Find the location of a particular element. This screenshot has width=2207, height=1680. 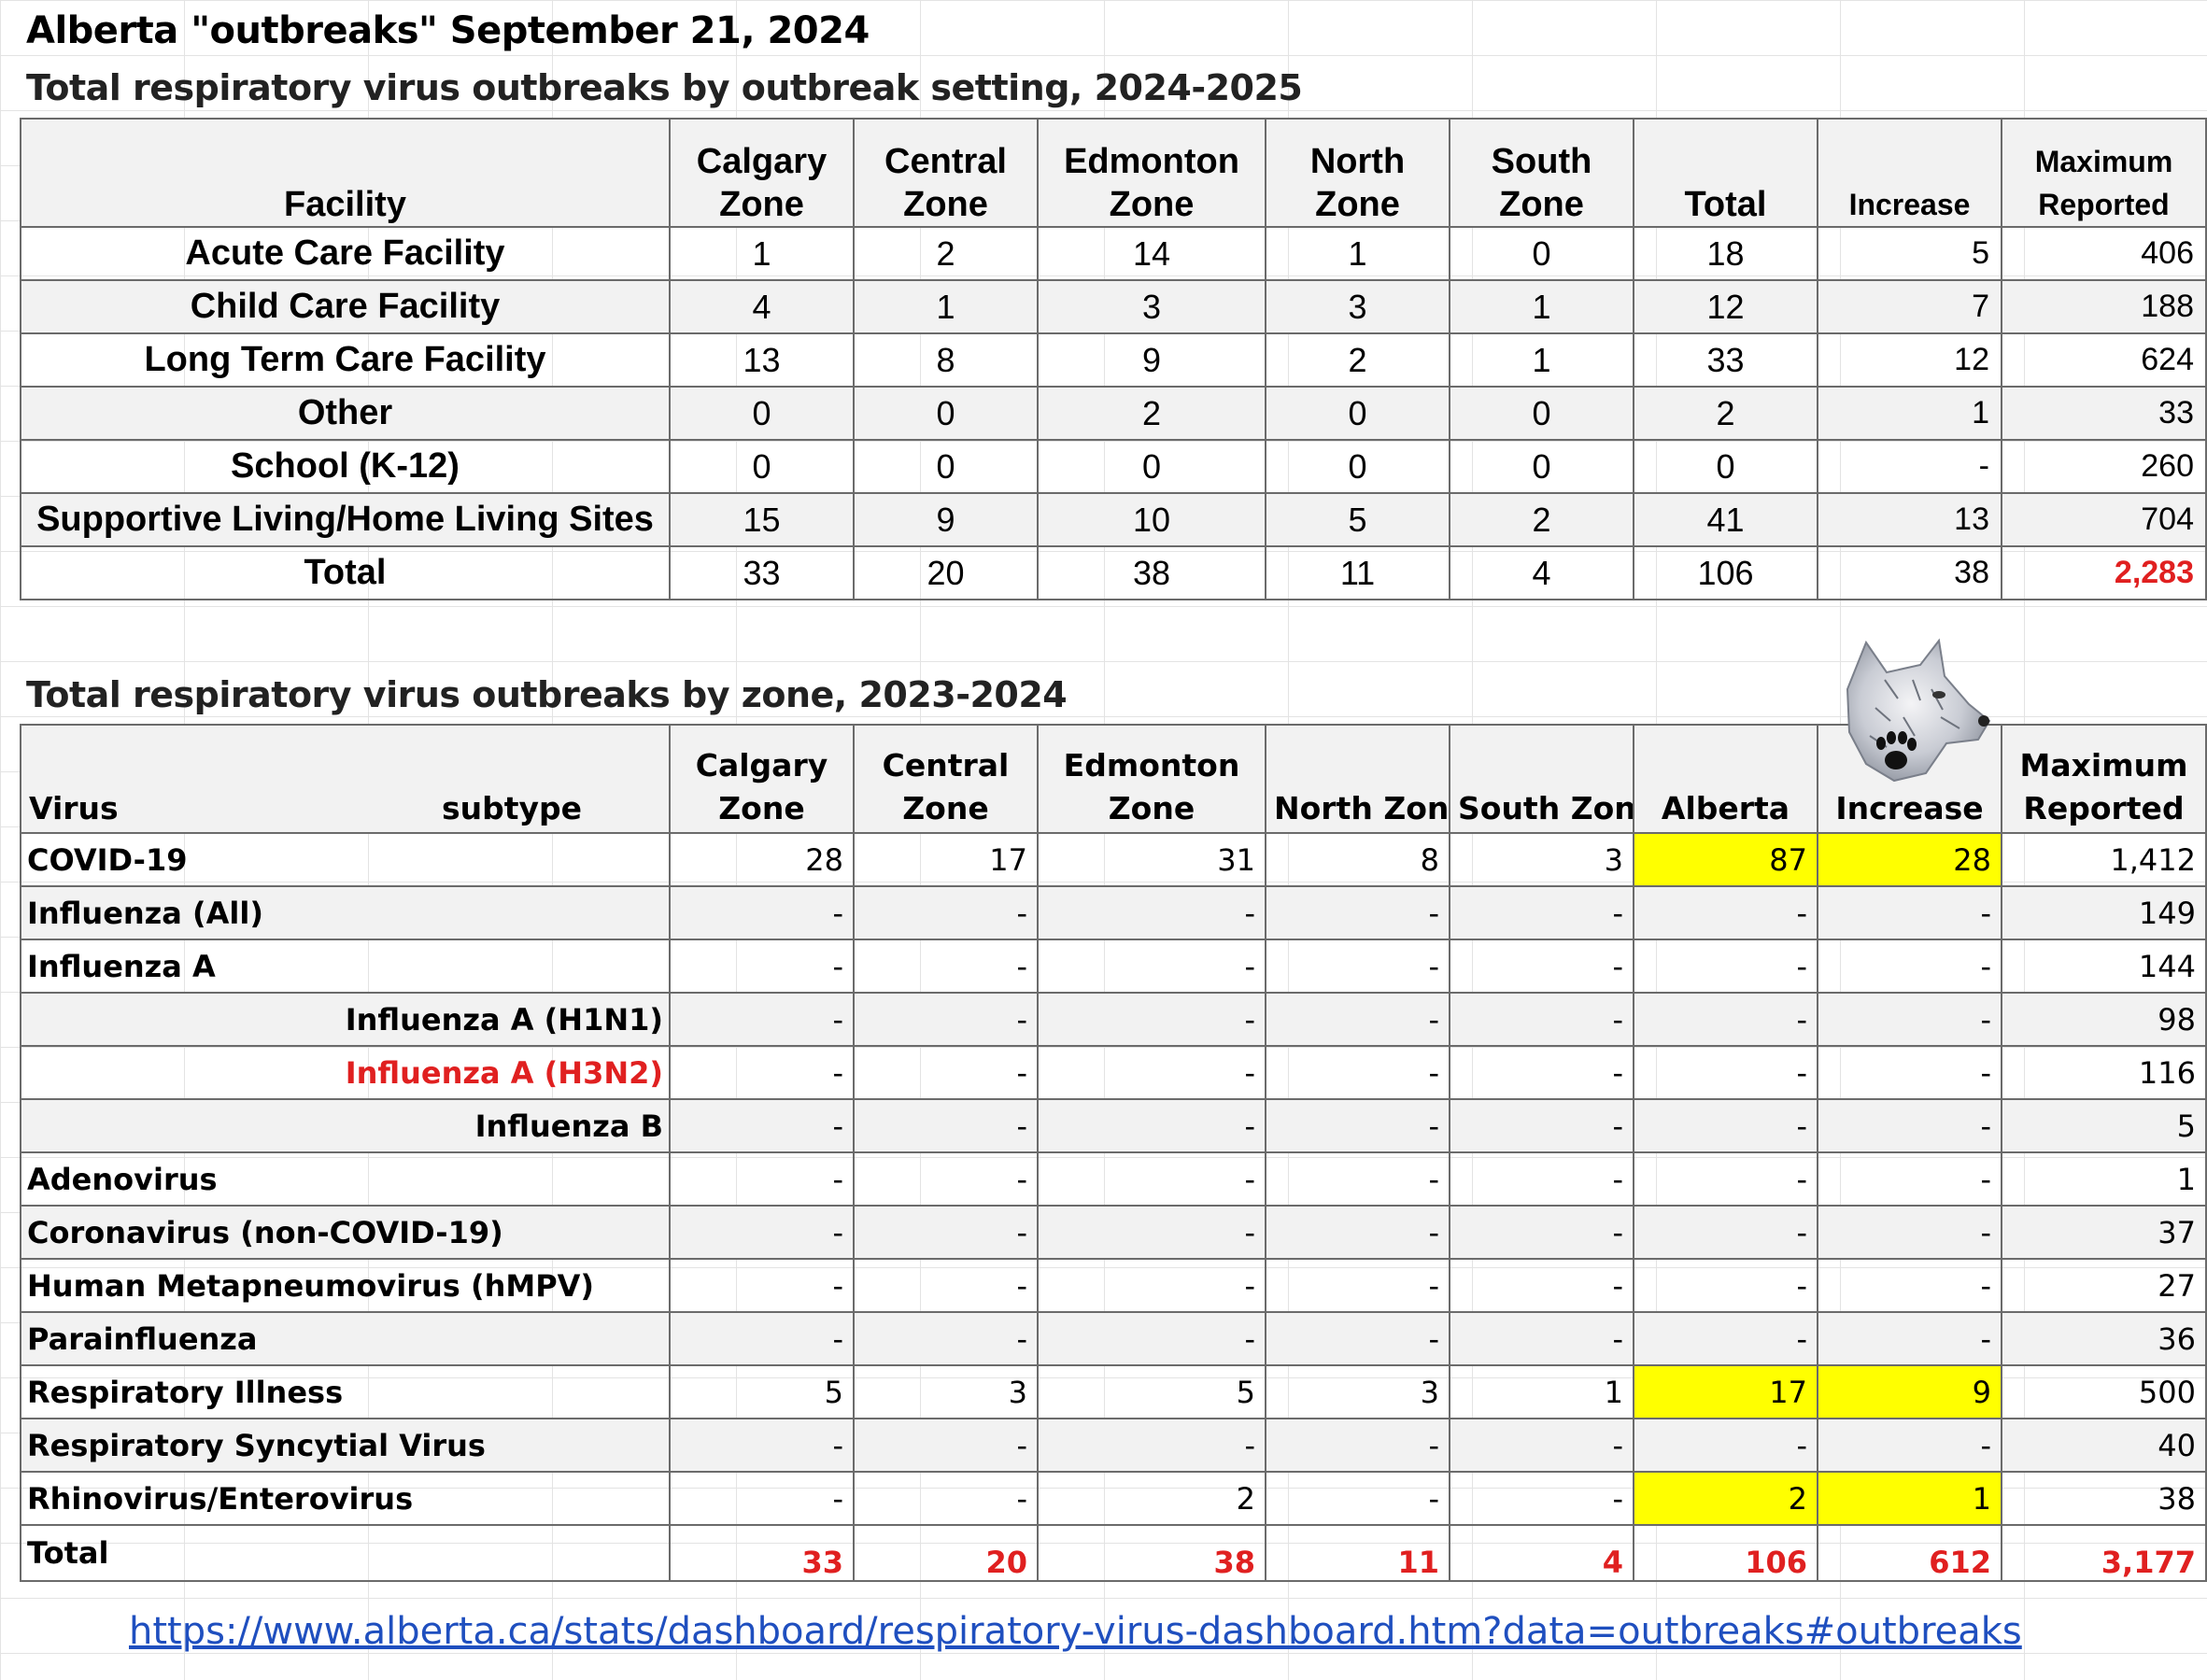

central-cell: 2 is located at coordinates (946, 253).